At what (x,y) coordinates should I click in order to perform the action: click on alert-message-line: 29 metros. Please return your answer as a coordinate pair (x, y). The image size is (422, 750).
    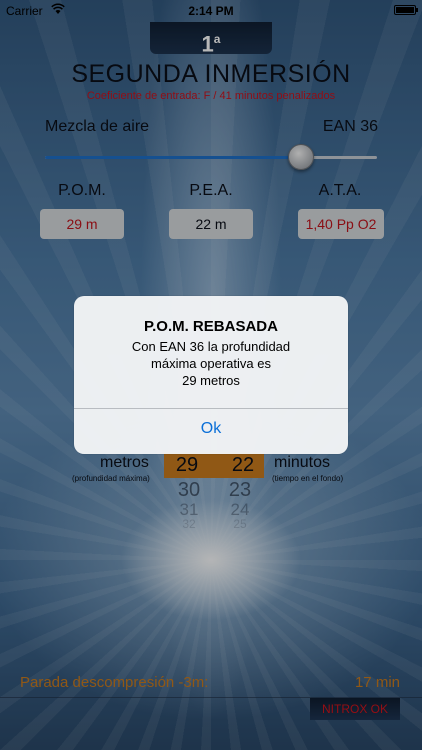
    Looking at the image, I should click on (211, 380).